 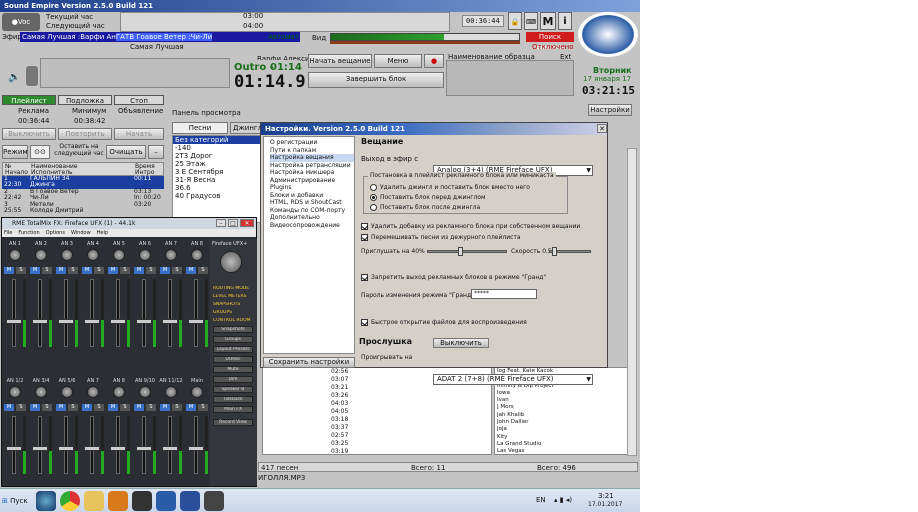 I want to click on record-button: ●, so click(x=434, y=61).